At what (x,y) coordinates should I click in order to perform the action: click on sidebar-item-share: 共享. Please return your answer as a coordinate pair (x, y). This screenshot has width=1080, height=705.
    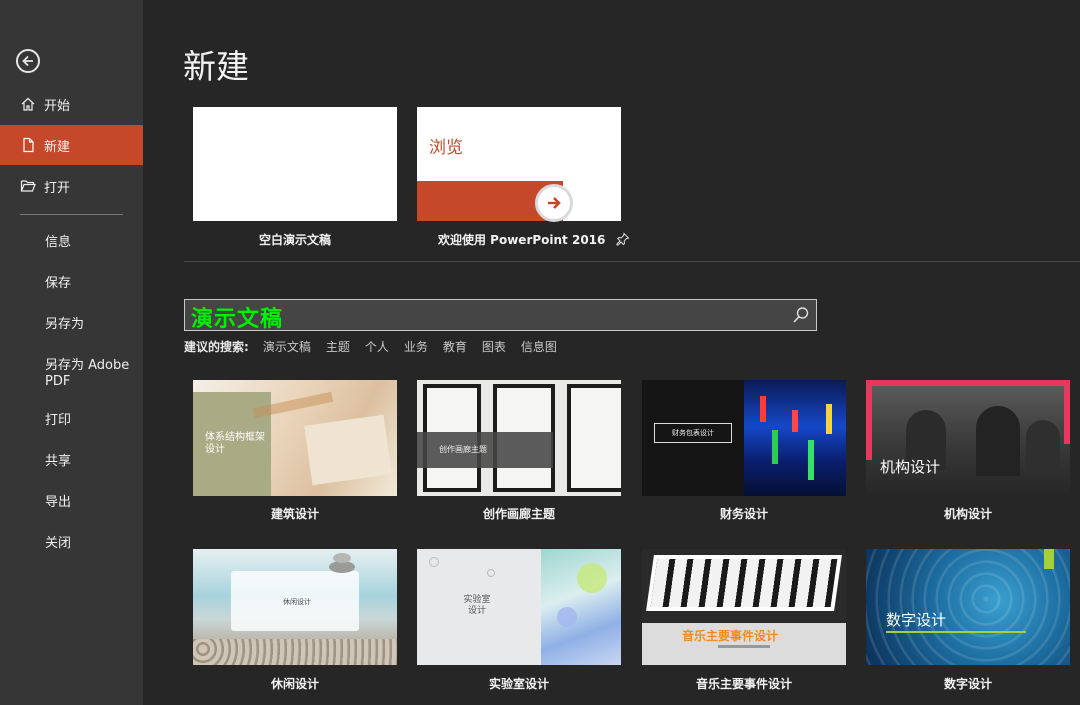
    Looking at the image, I should click on (58, 462).